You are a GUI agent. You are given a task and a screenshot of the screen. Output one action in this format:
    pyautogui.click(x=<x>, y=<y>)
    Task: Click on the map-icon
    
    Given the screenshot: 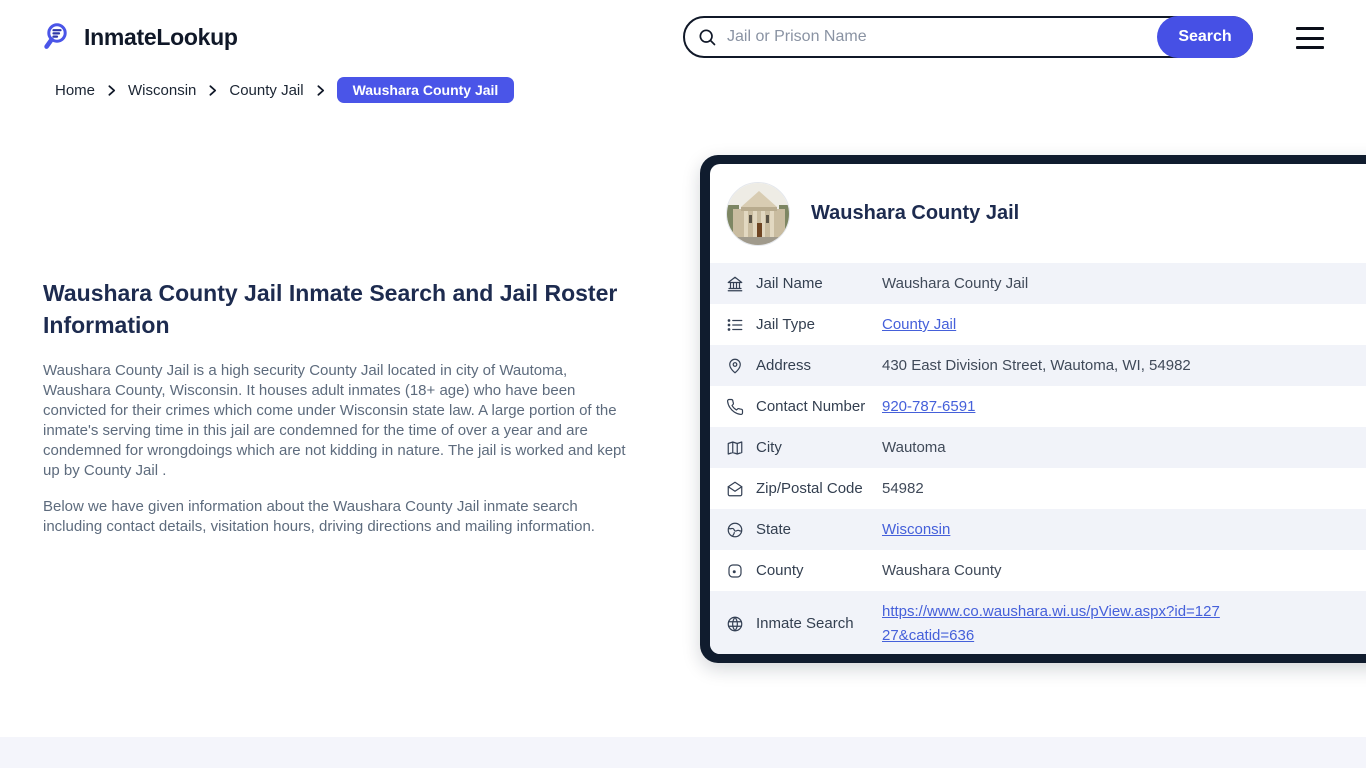 What is the action you would take?
    pyautogui.click(x=735, y=448)
    